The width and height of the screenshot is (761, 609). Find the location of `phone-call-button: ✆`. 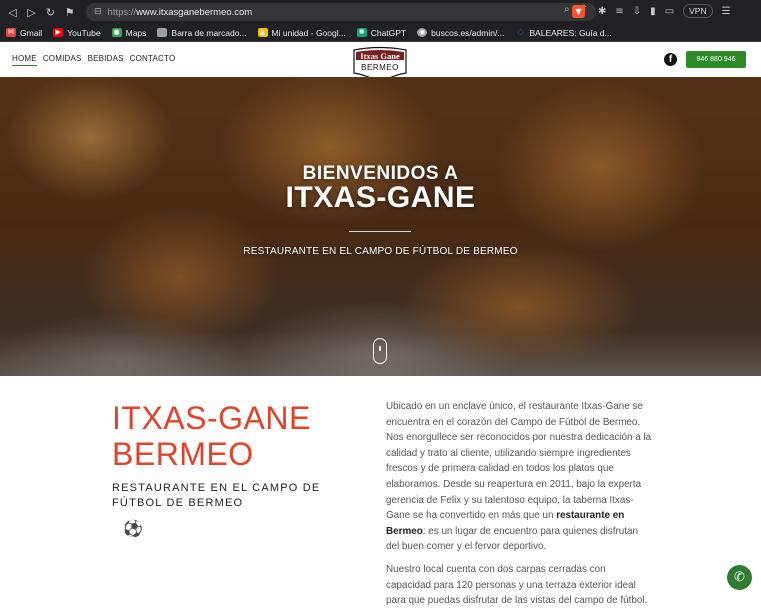

phone-call-button: ✆ is located at coordinates (739, 577).